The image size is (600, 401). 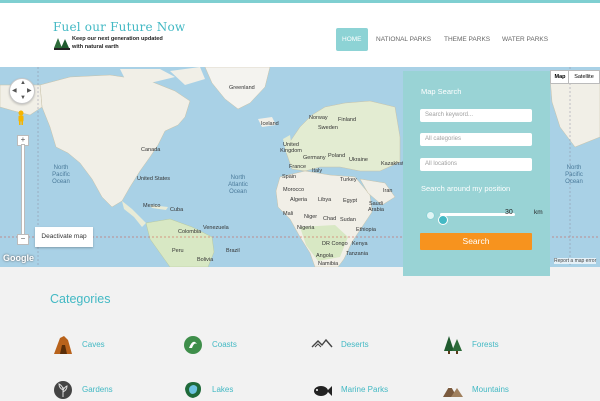 What do you see at coordinates (178, 251) in the screenshot?
I see `map-label-peru: Peru` at bounding box center [178, 251].